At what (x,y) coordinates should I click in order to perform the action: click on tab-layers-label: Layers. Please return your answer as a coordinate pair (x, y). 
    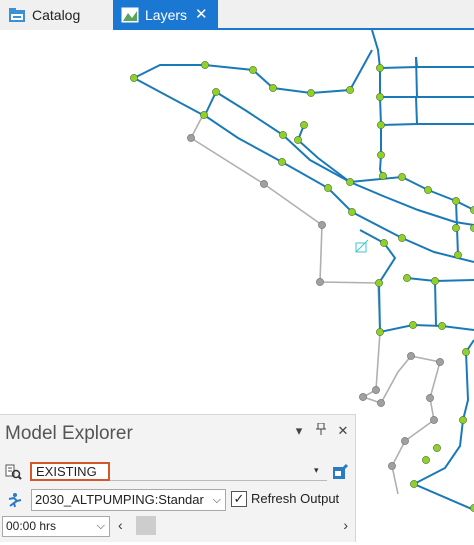
    Looking at the image, I should click on (166, 15).